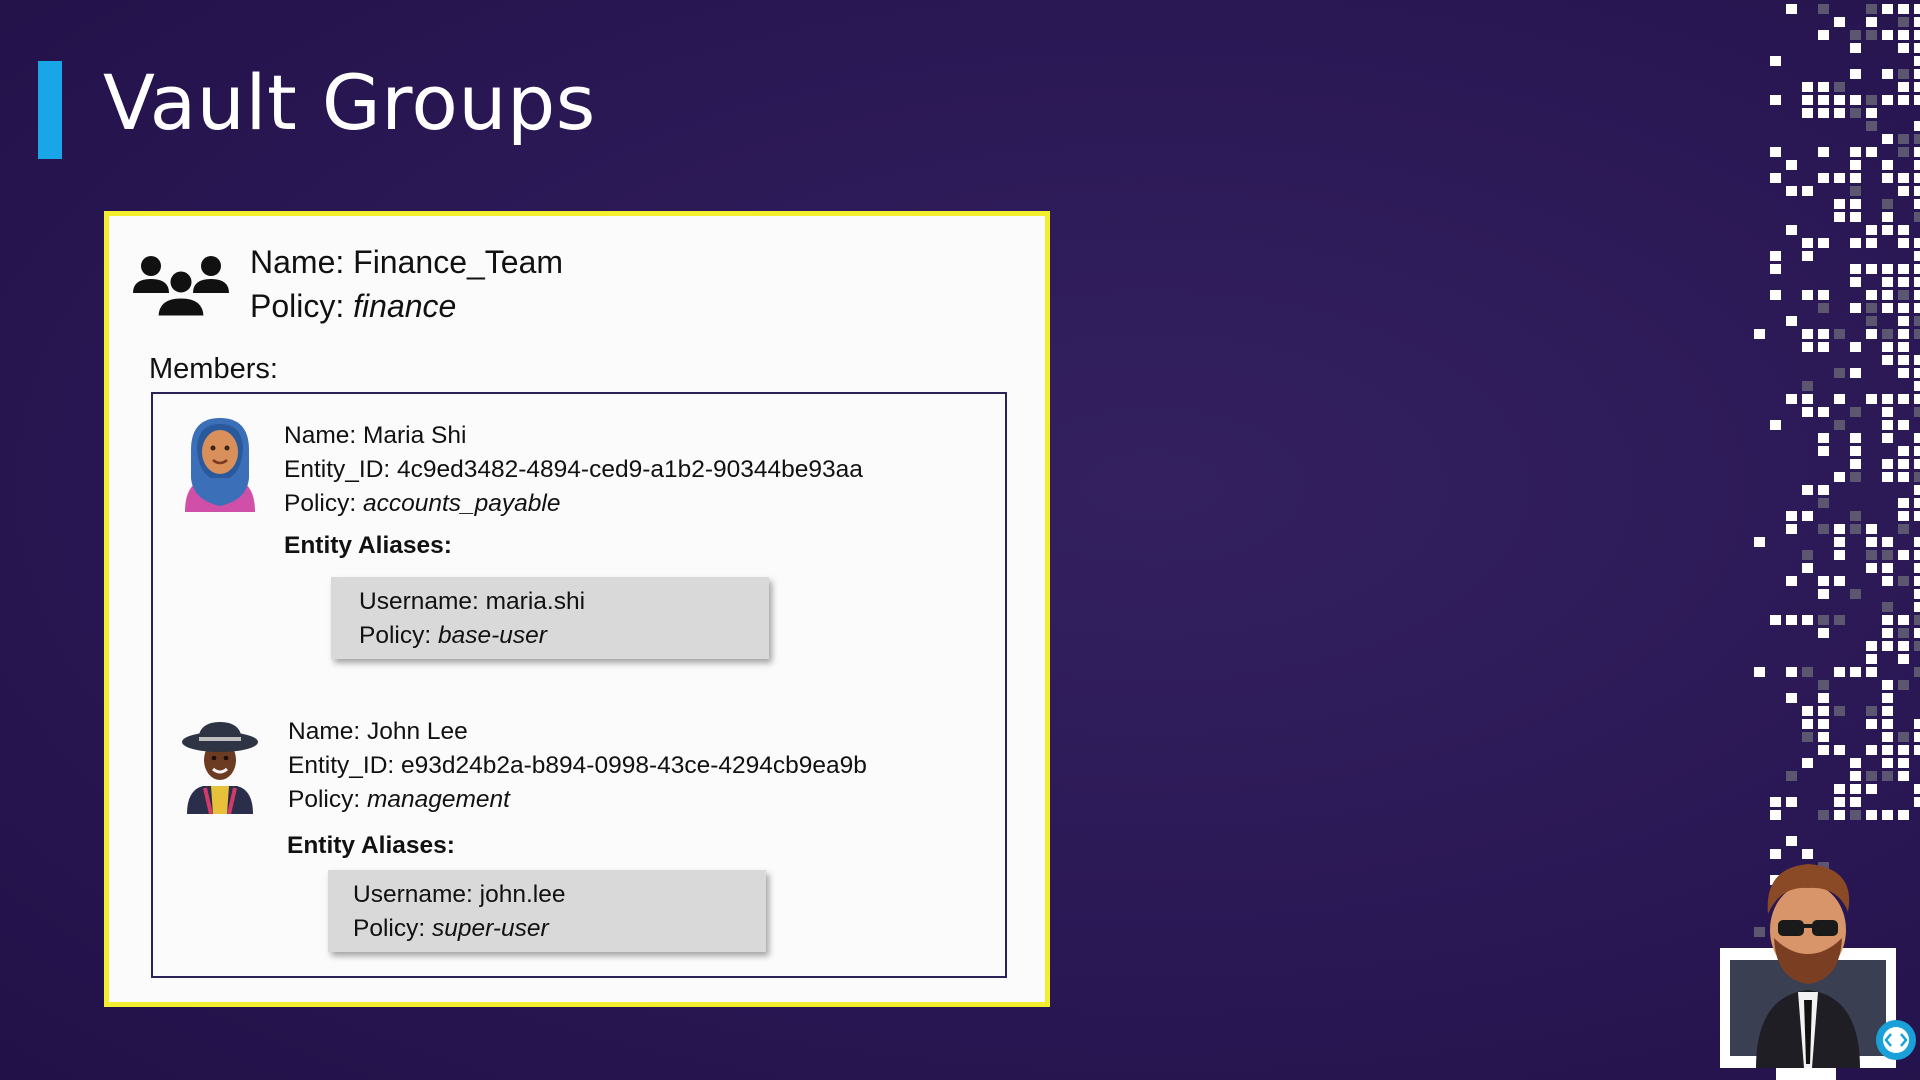  Describe the element at coordinates (451, 928) in the screenshot. I see `alias-policy: Policy: super-user` at that location.